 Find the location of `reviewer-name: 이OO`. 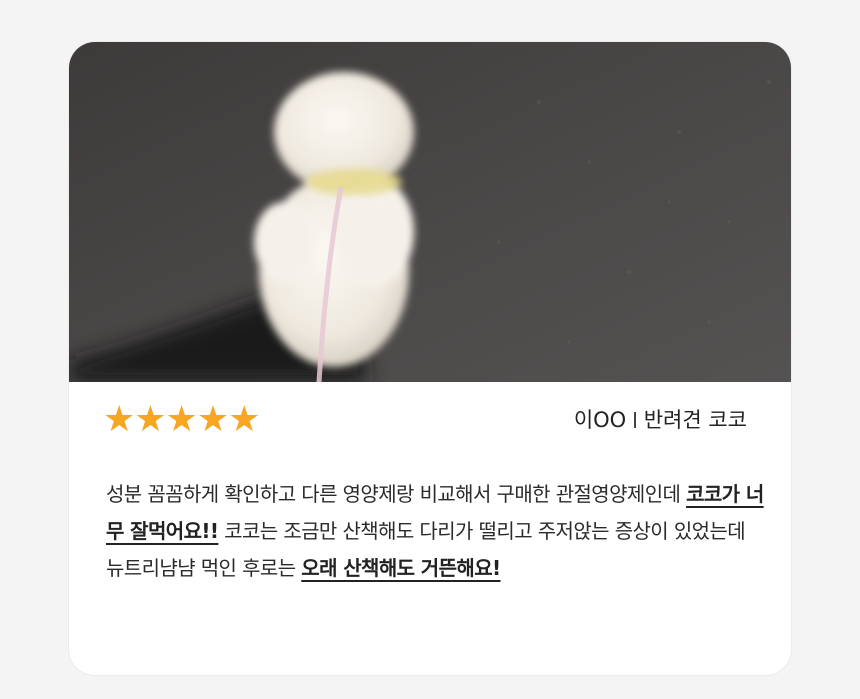

reviewer-name: 이OO is located at coordinates (600, 420).